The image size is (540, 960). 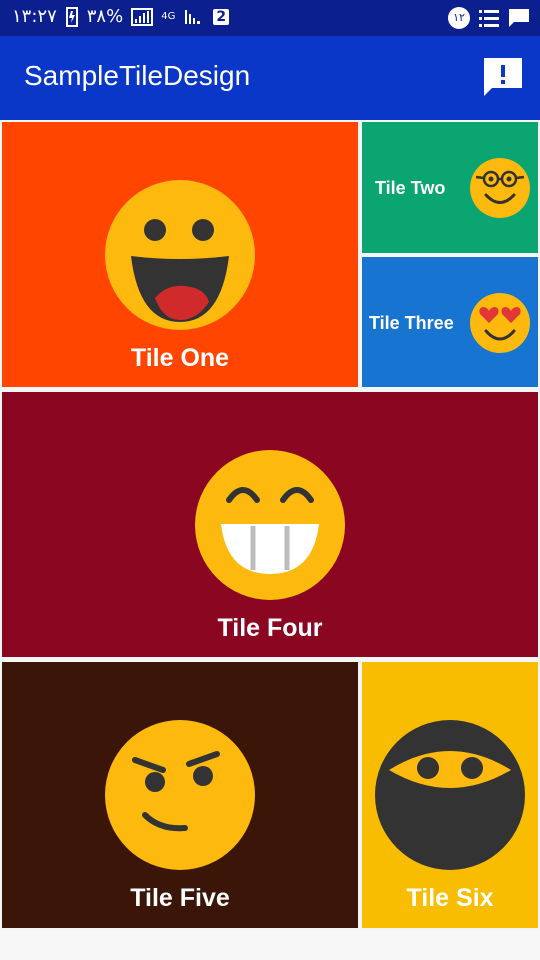 I want to click on list-icon, so click(x=489, y=18).